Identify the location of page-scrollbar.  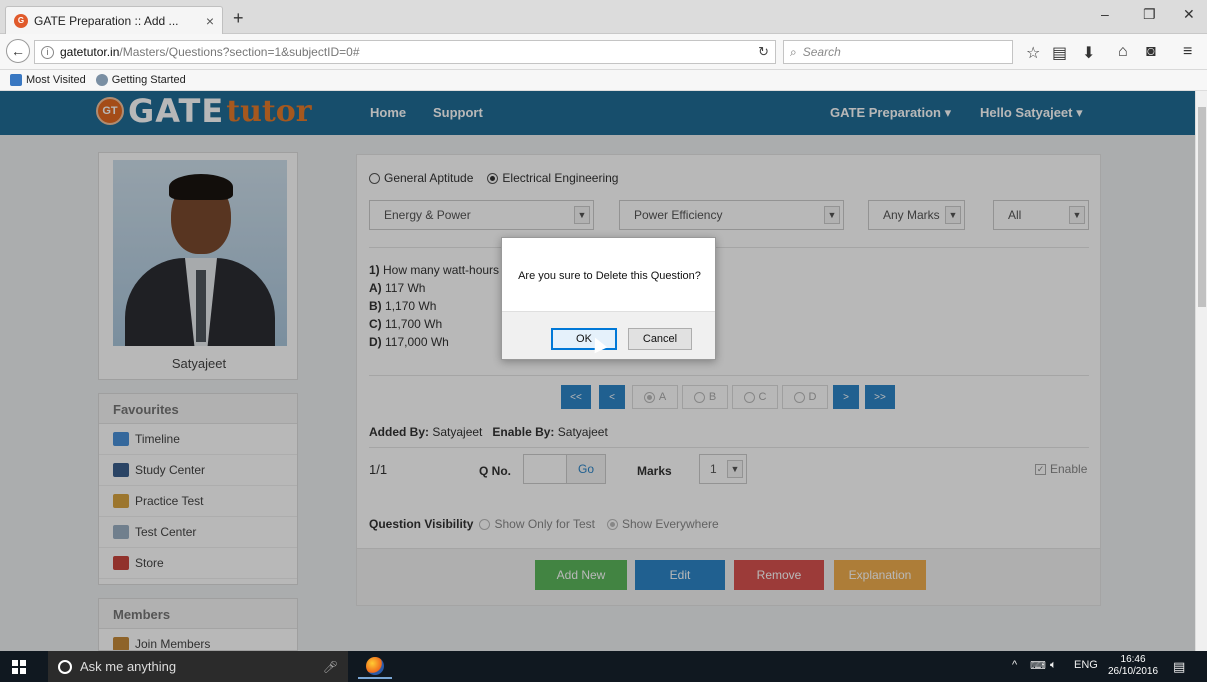
(1201, 371).